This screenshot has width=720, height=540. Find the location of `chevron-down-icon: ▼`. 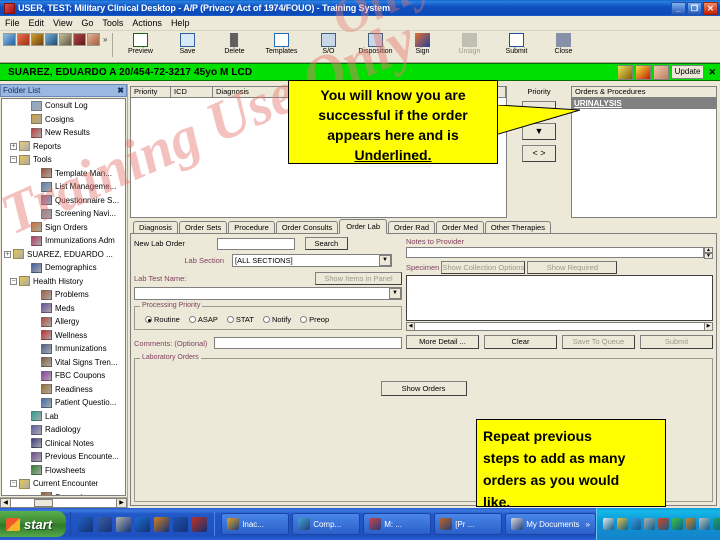

chevron-down-icon: ▼ is located at coordinates (385, 260).